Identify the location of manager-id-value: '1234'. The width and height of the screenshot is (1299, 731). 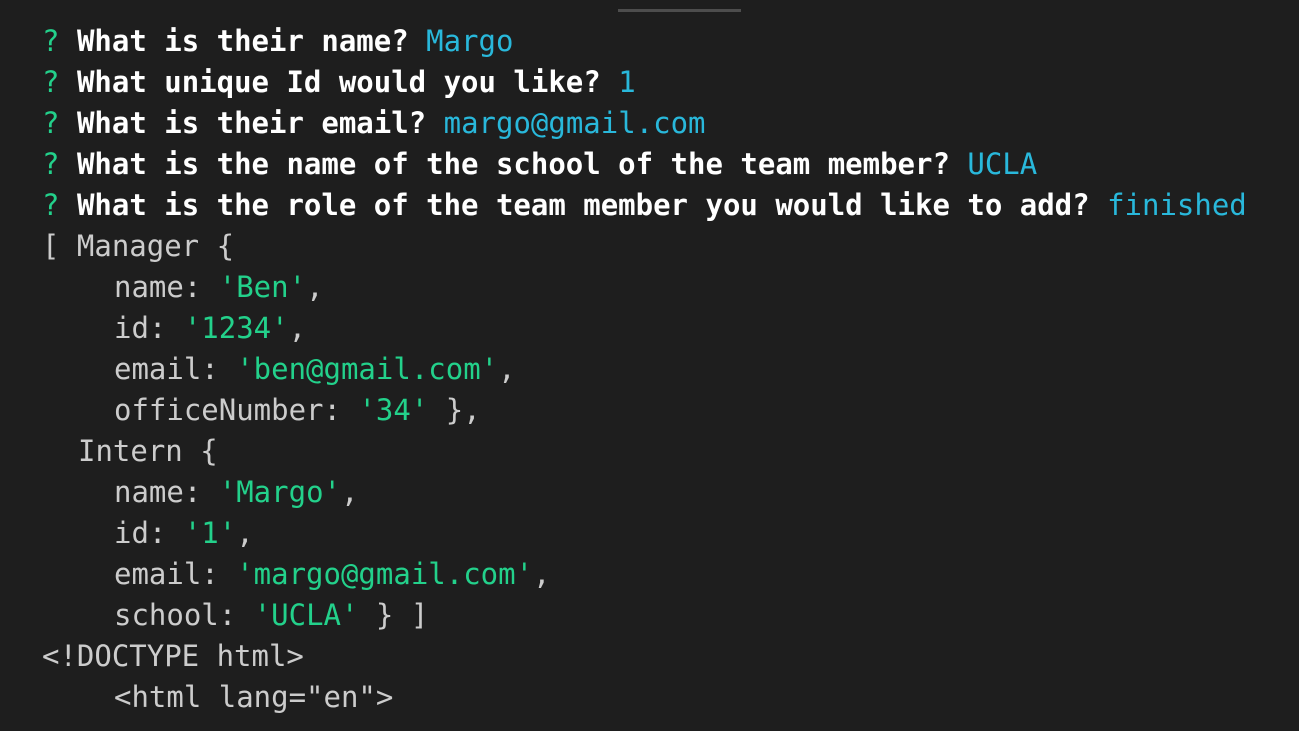
(236, 328).